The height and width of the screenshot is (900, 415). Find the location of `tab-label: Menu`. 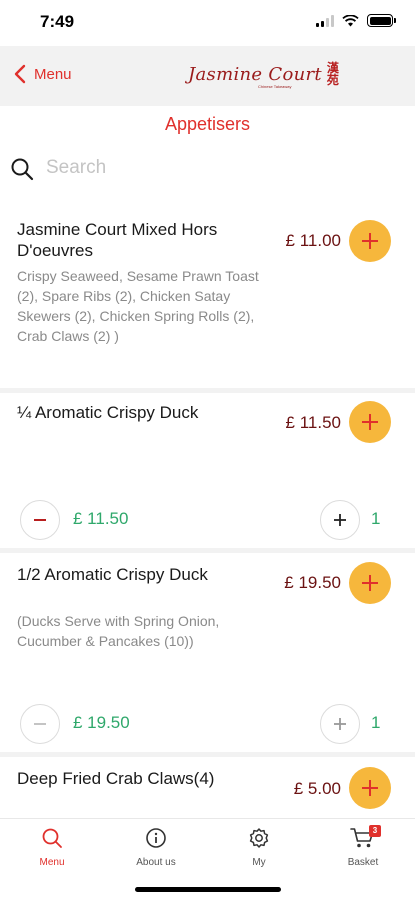

tab-label: Menu is located at coordinates (52, 862).